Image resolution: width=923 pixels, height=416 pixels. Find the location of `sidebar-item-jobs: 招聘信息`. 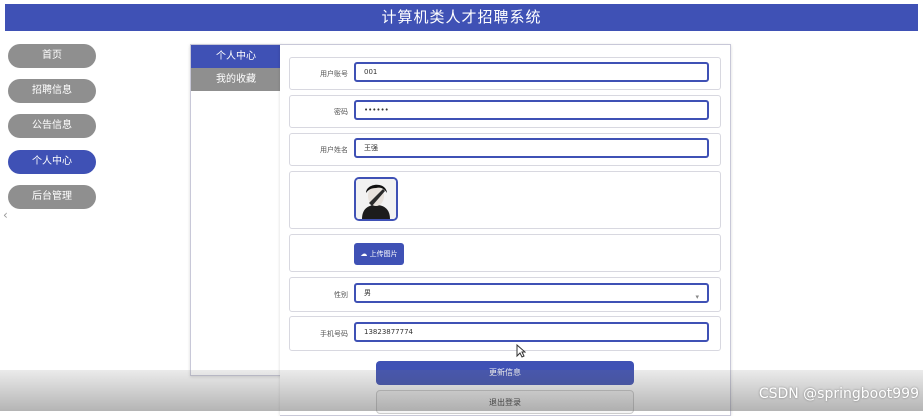

sidebar-item-jobs: 招聘信息 is located at coordinates (52, 91).